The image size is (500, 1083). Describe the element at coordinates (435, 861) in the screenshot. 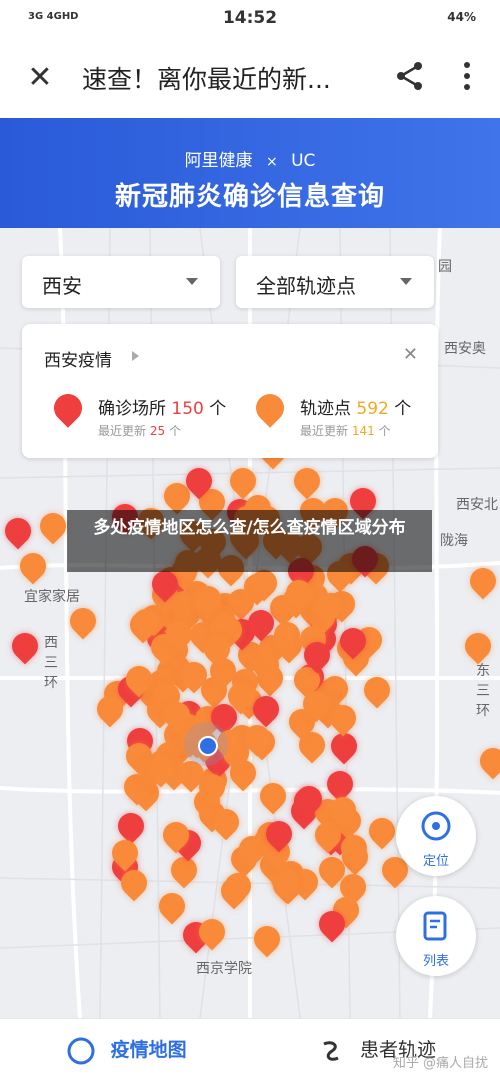

I see `locate-label: 定位` at that location.